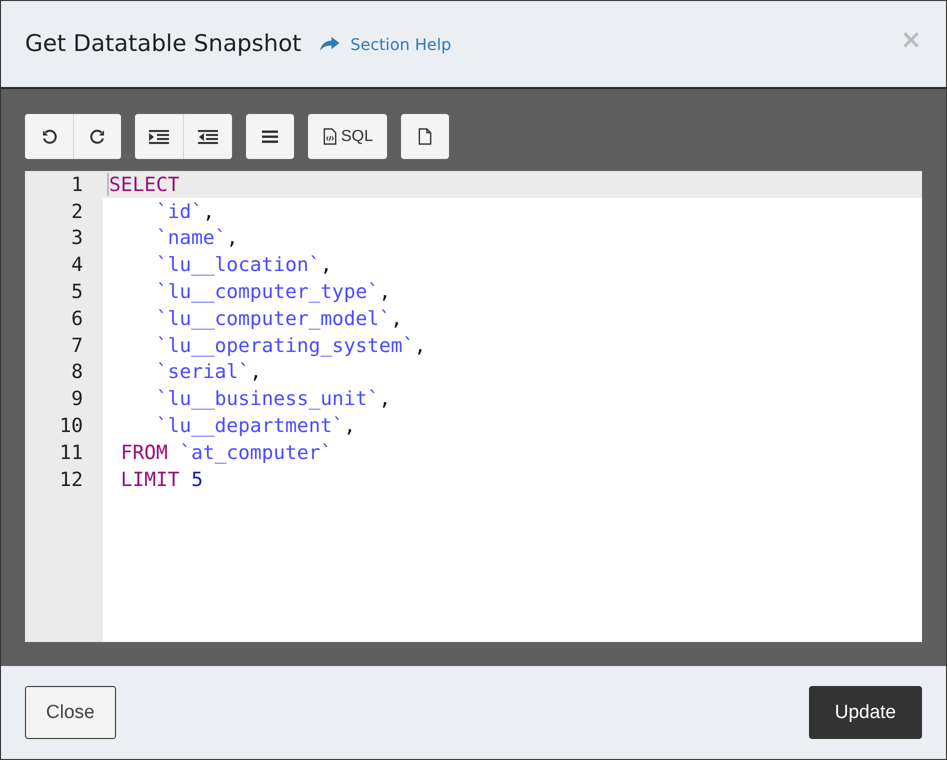 The height and width of the screenshot is (760, 947). Describe the element at coordinates (243, 264) in the screenshot. I see `code-line: `lu__location`,` at that location.